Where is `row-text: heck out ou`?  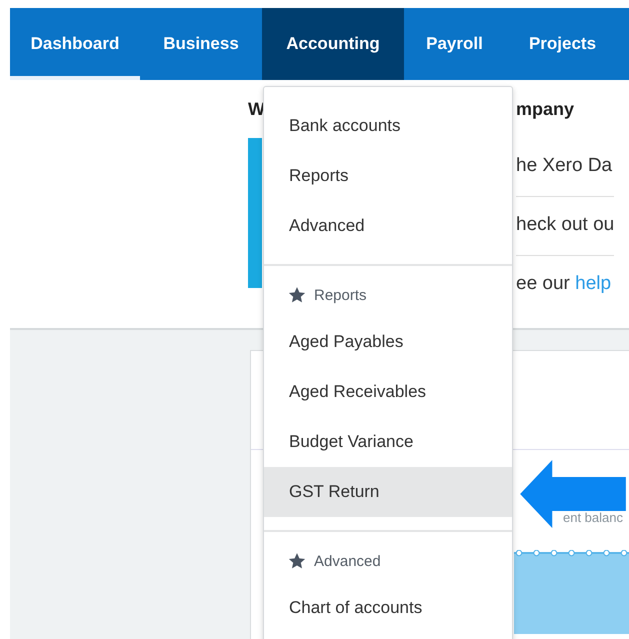 row-text: heck out ou is located at coordinates (565, 225).